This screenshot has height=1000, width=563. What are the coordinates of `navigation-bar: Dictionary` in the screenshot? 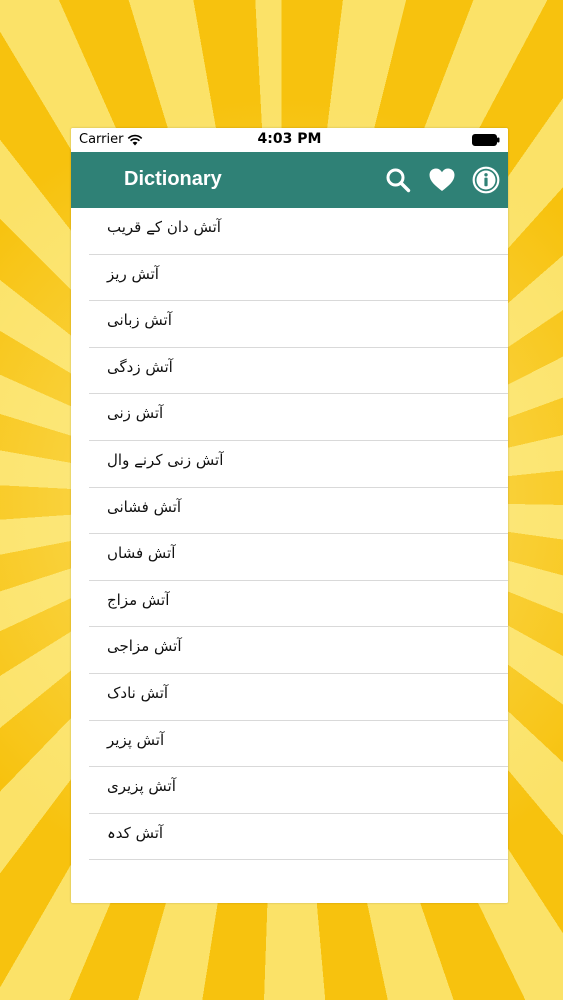 It's located at (289, 180).